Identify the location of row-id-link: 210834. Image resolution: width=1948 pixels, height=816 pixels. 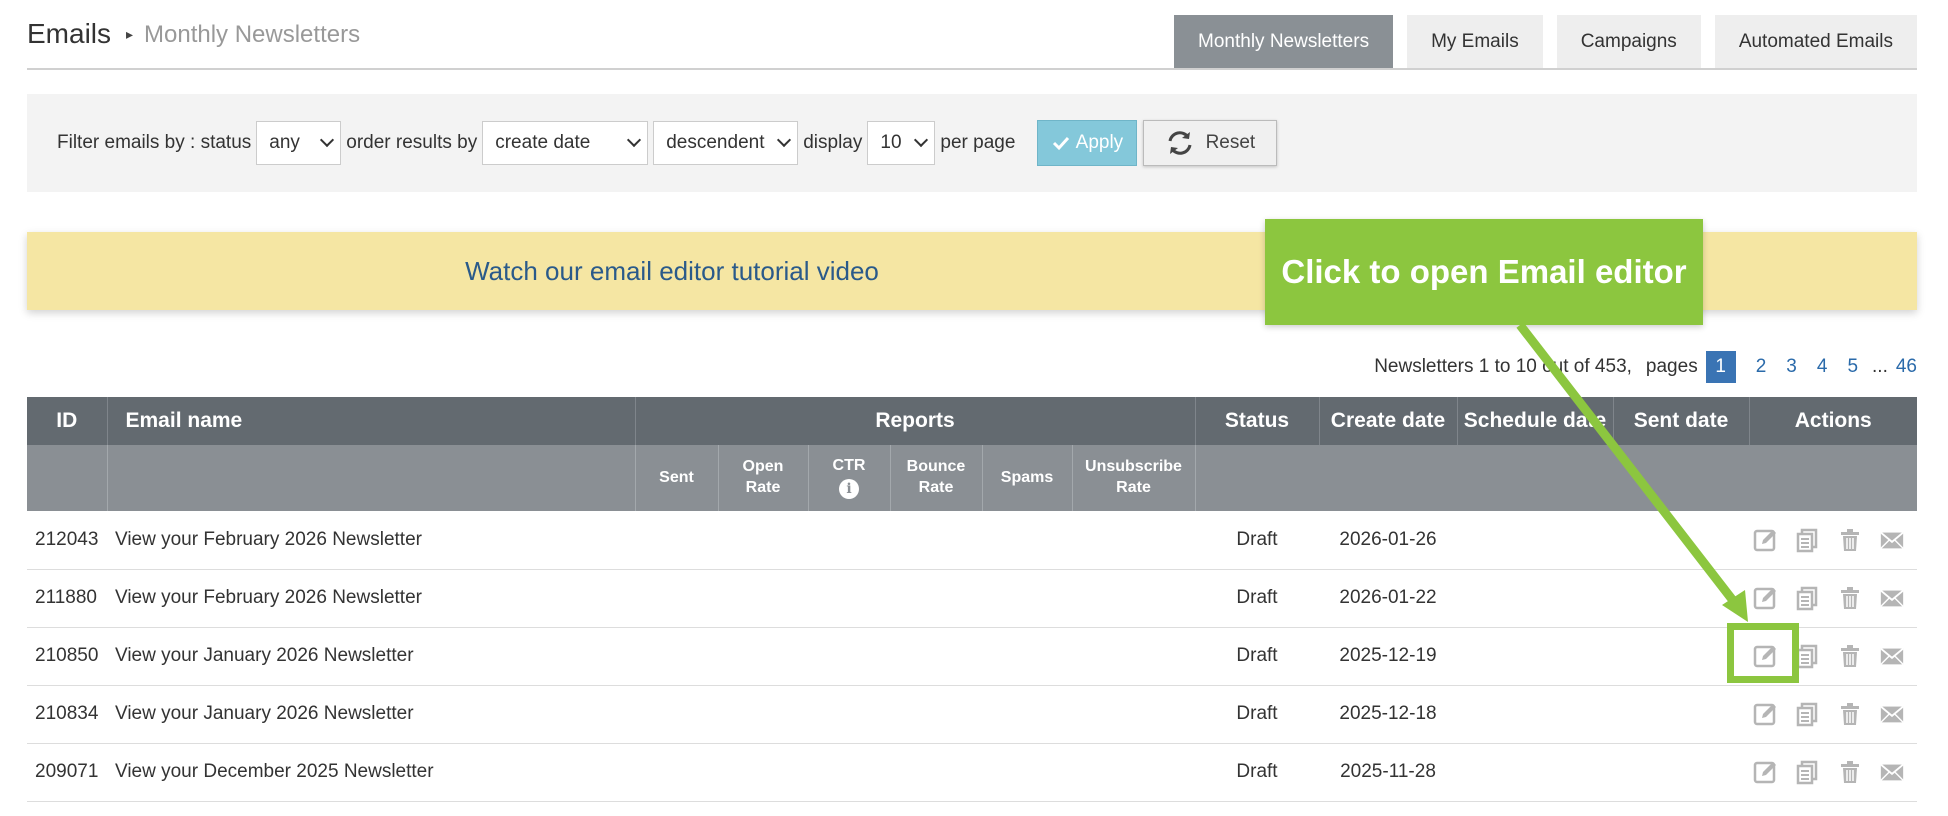
(67, 714).